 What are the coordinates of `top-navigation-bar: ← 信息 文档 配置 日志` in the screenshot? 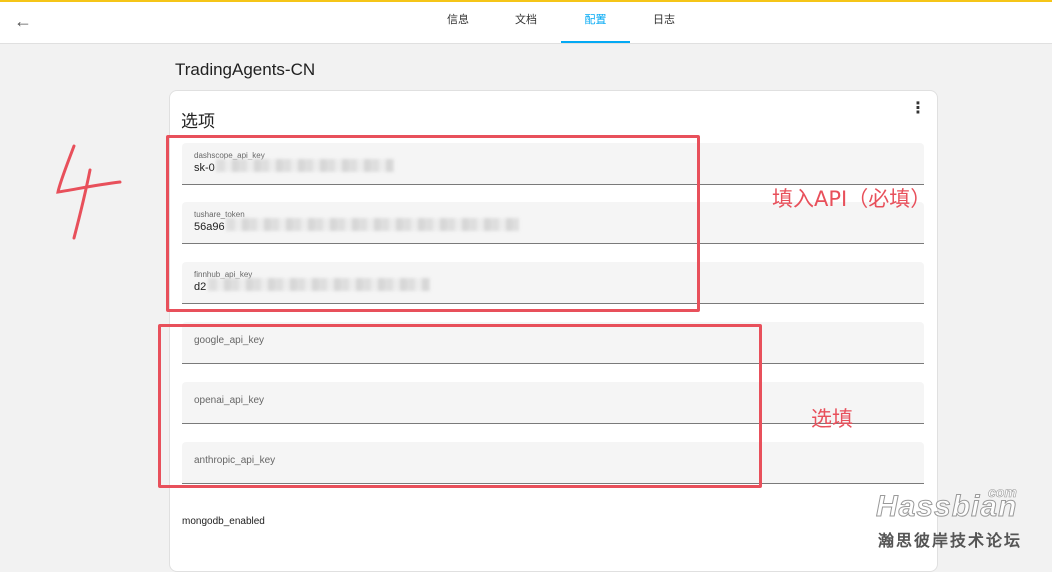 It's located at (526, 23).